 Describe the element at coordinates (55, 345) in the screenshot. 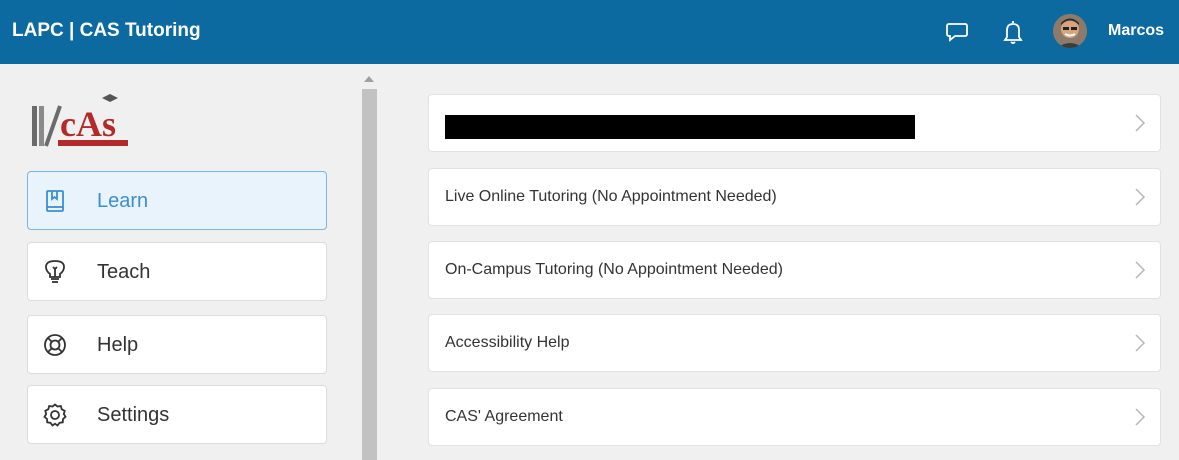

I see `lifebuoy-icon` at that location.